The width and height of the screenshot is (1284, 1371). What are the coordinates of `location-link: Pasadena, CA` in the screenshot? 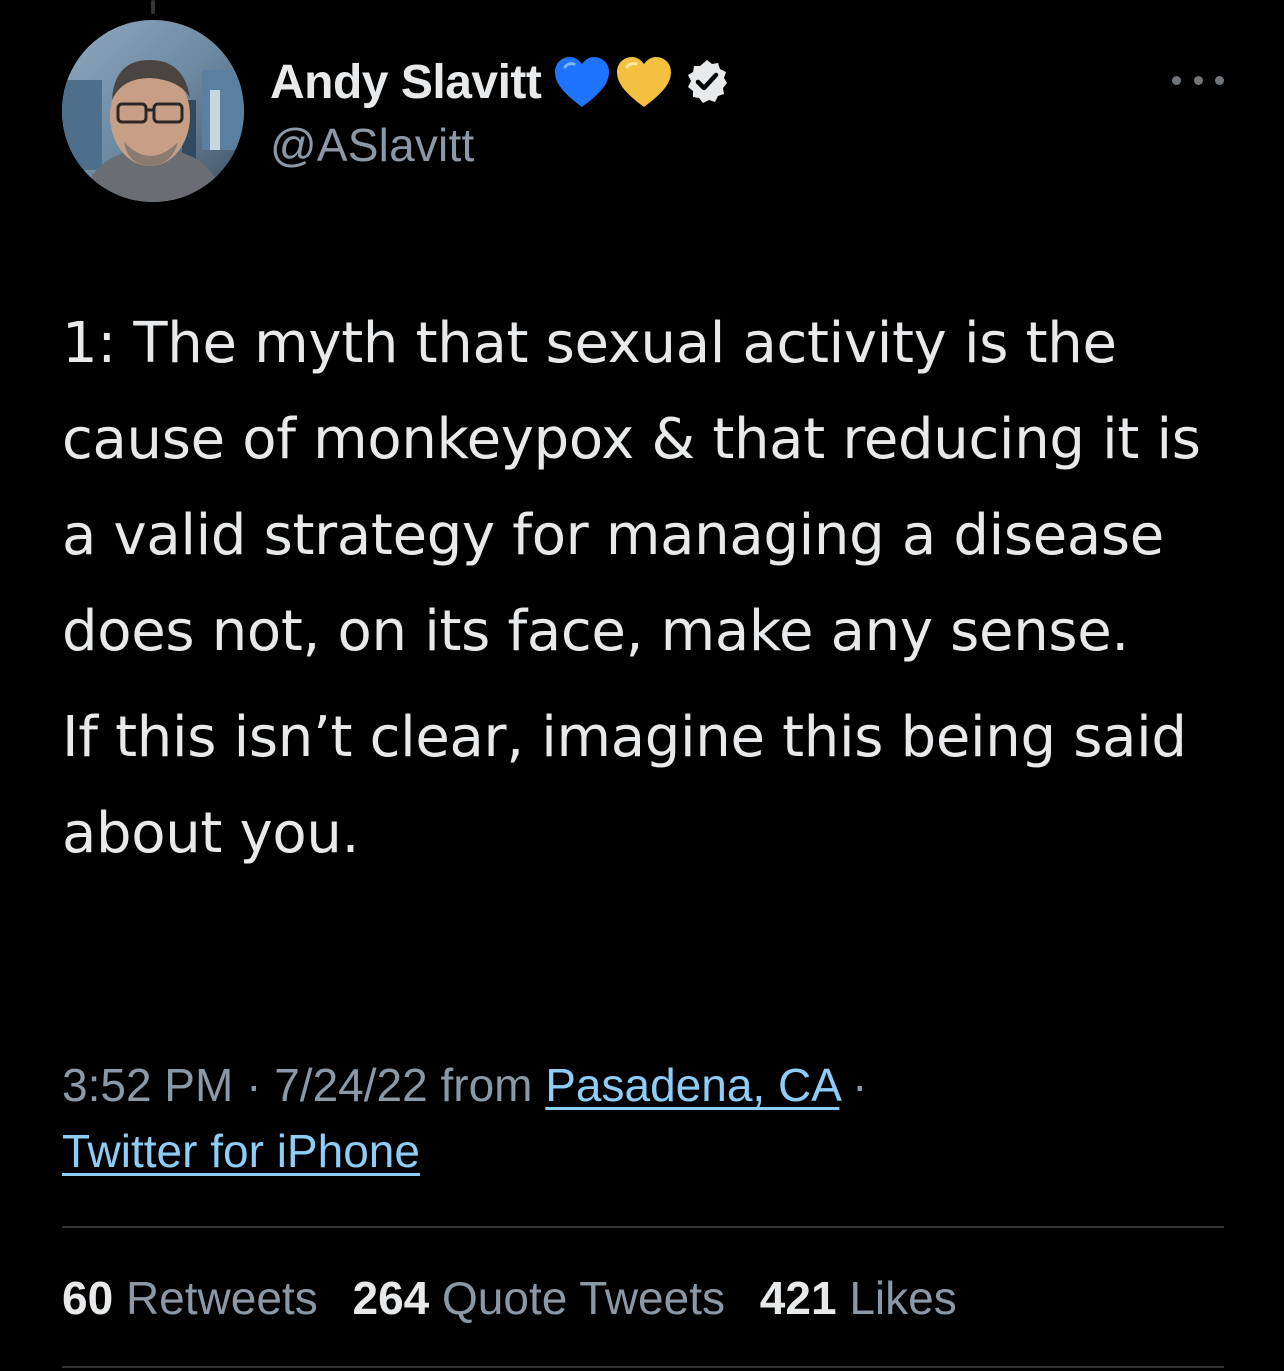 It's located at (692, 1085).